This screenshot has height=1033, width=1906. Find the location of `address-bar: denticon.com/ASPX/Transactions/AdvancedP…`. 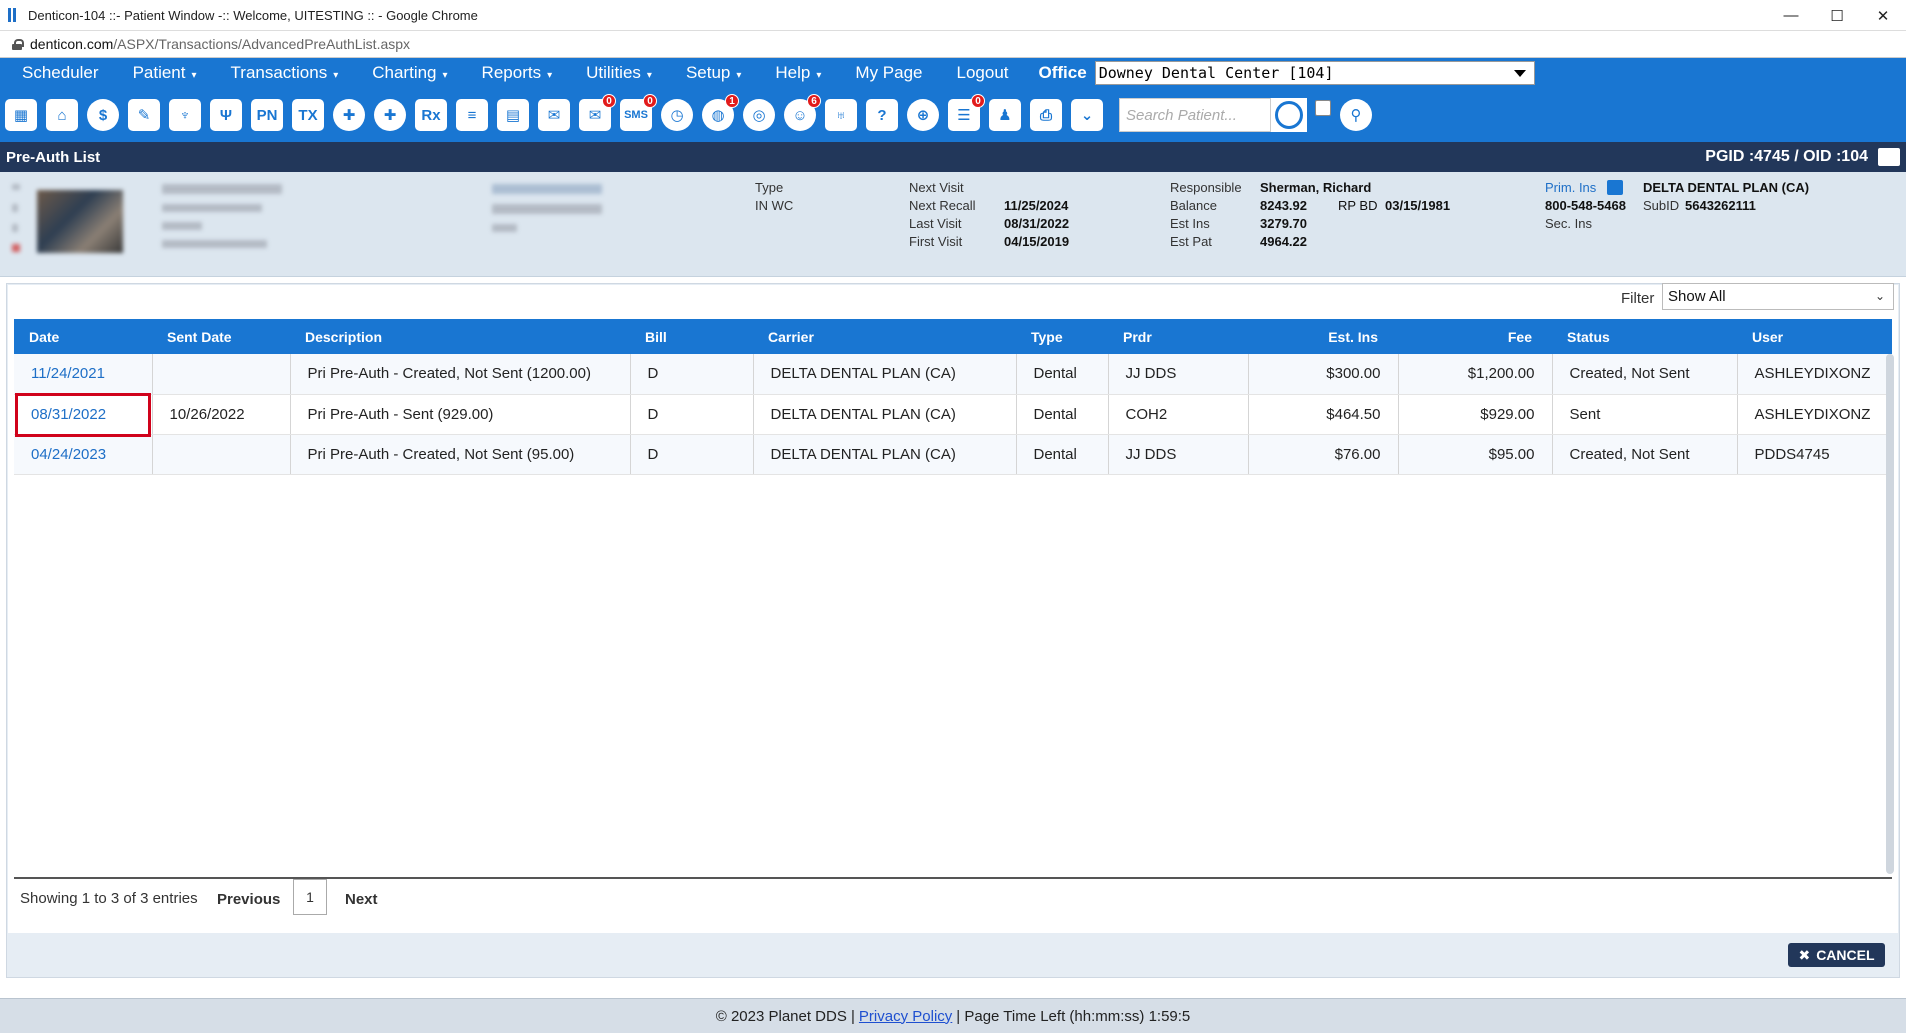

address-bar: denticon.com/ASPX/Transactions/AdvancedP… is located at coordinates (953, 44).